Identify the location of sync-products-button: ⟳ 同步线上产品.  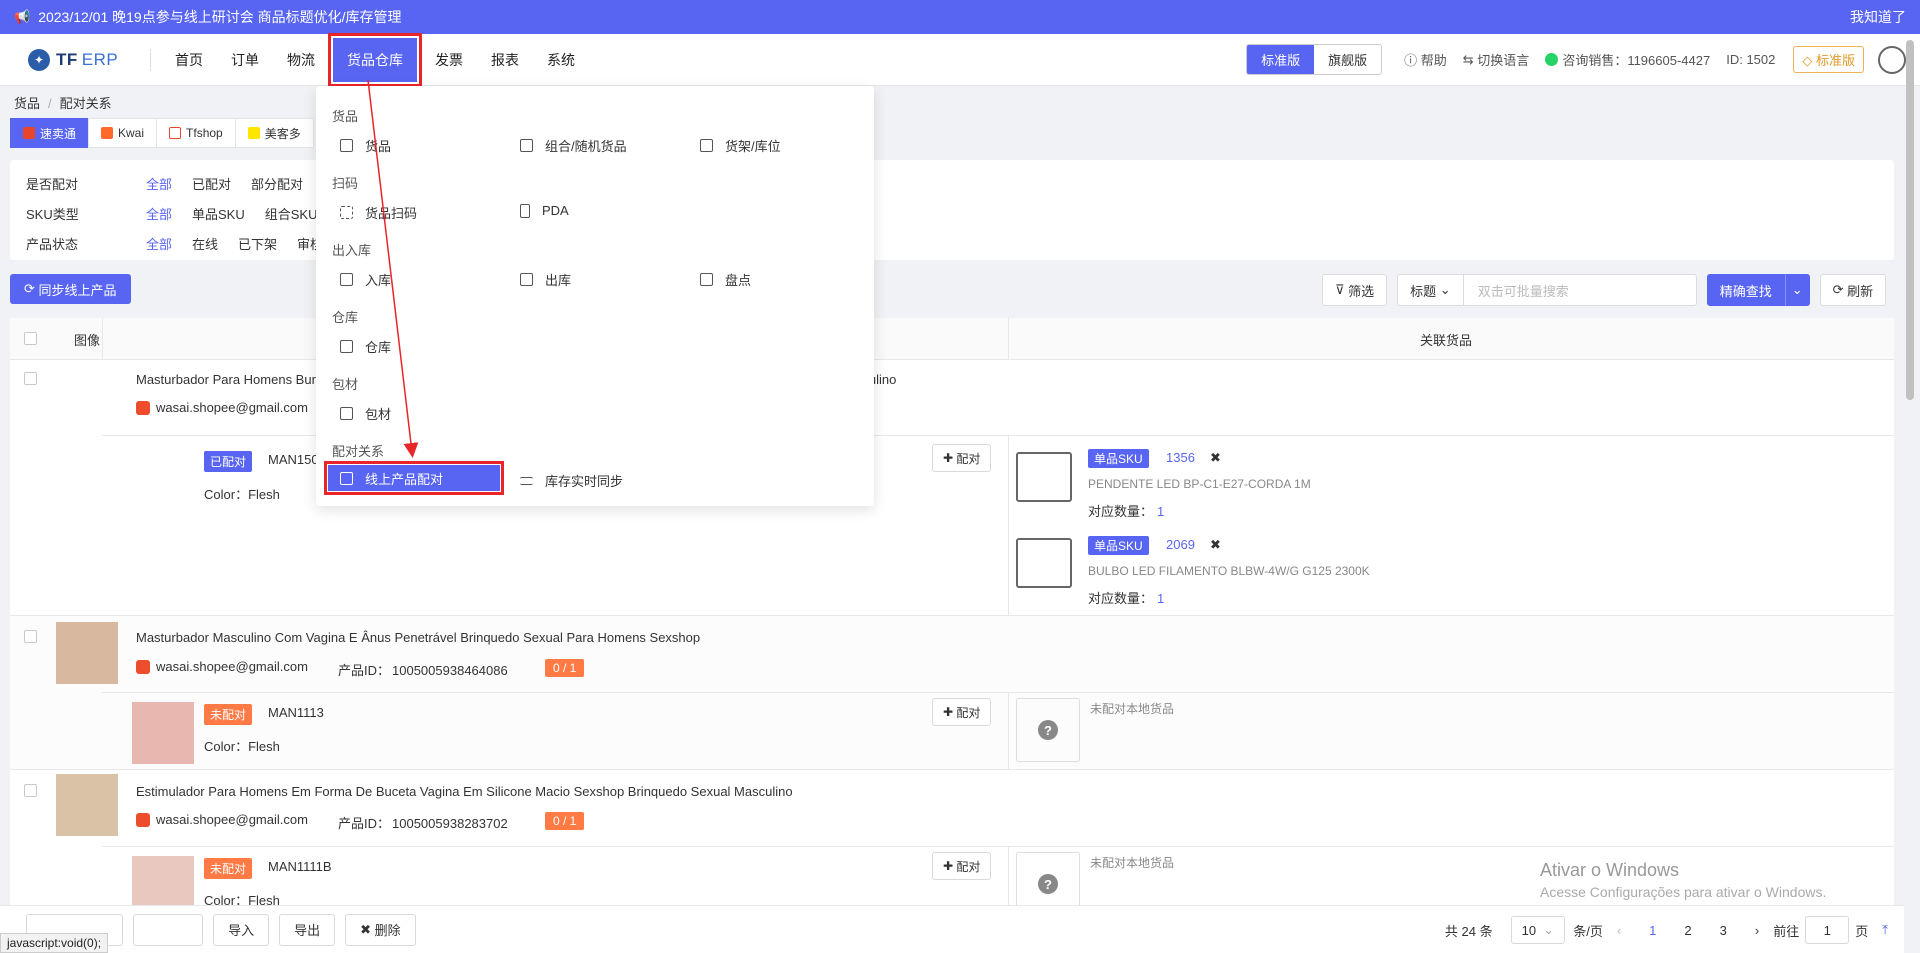
(70, 289).